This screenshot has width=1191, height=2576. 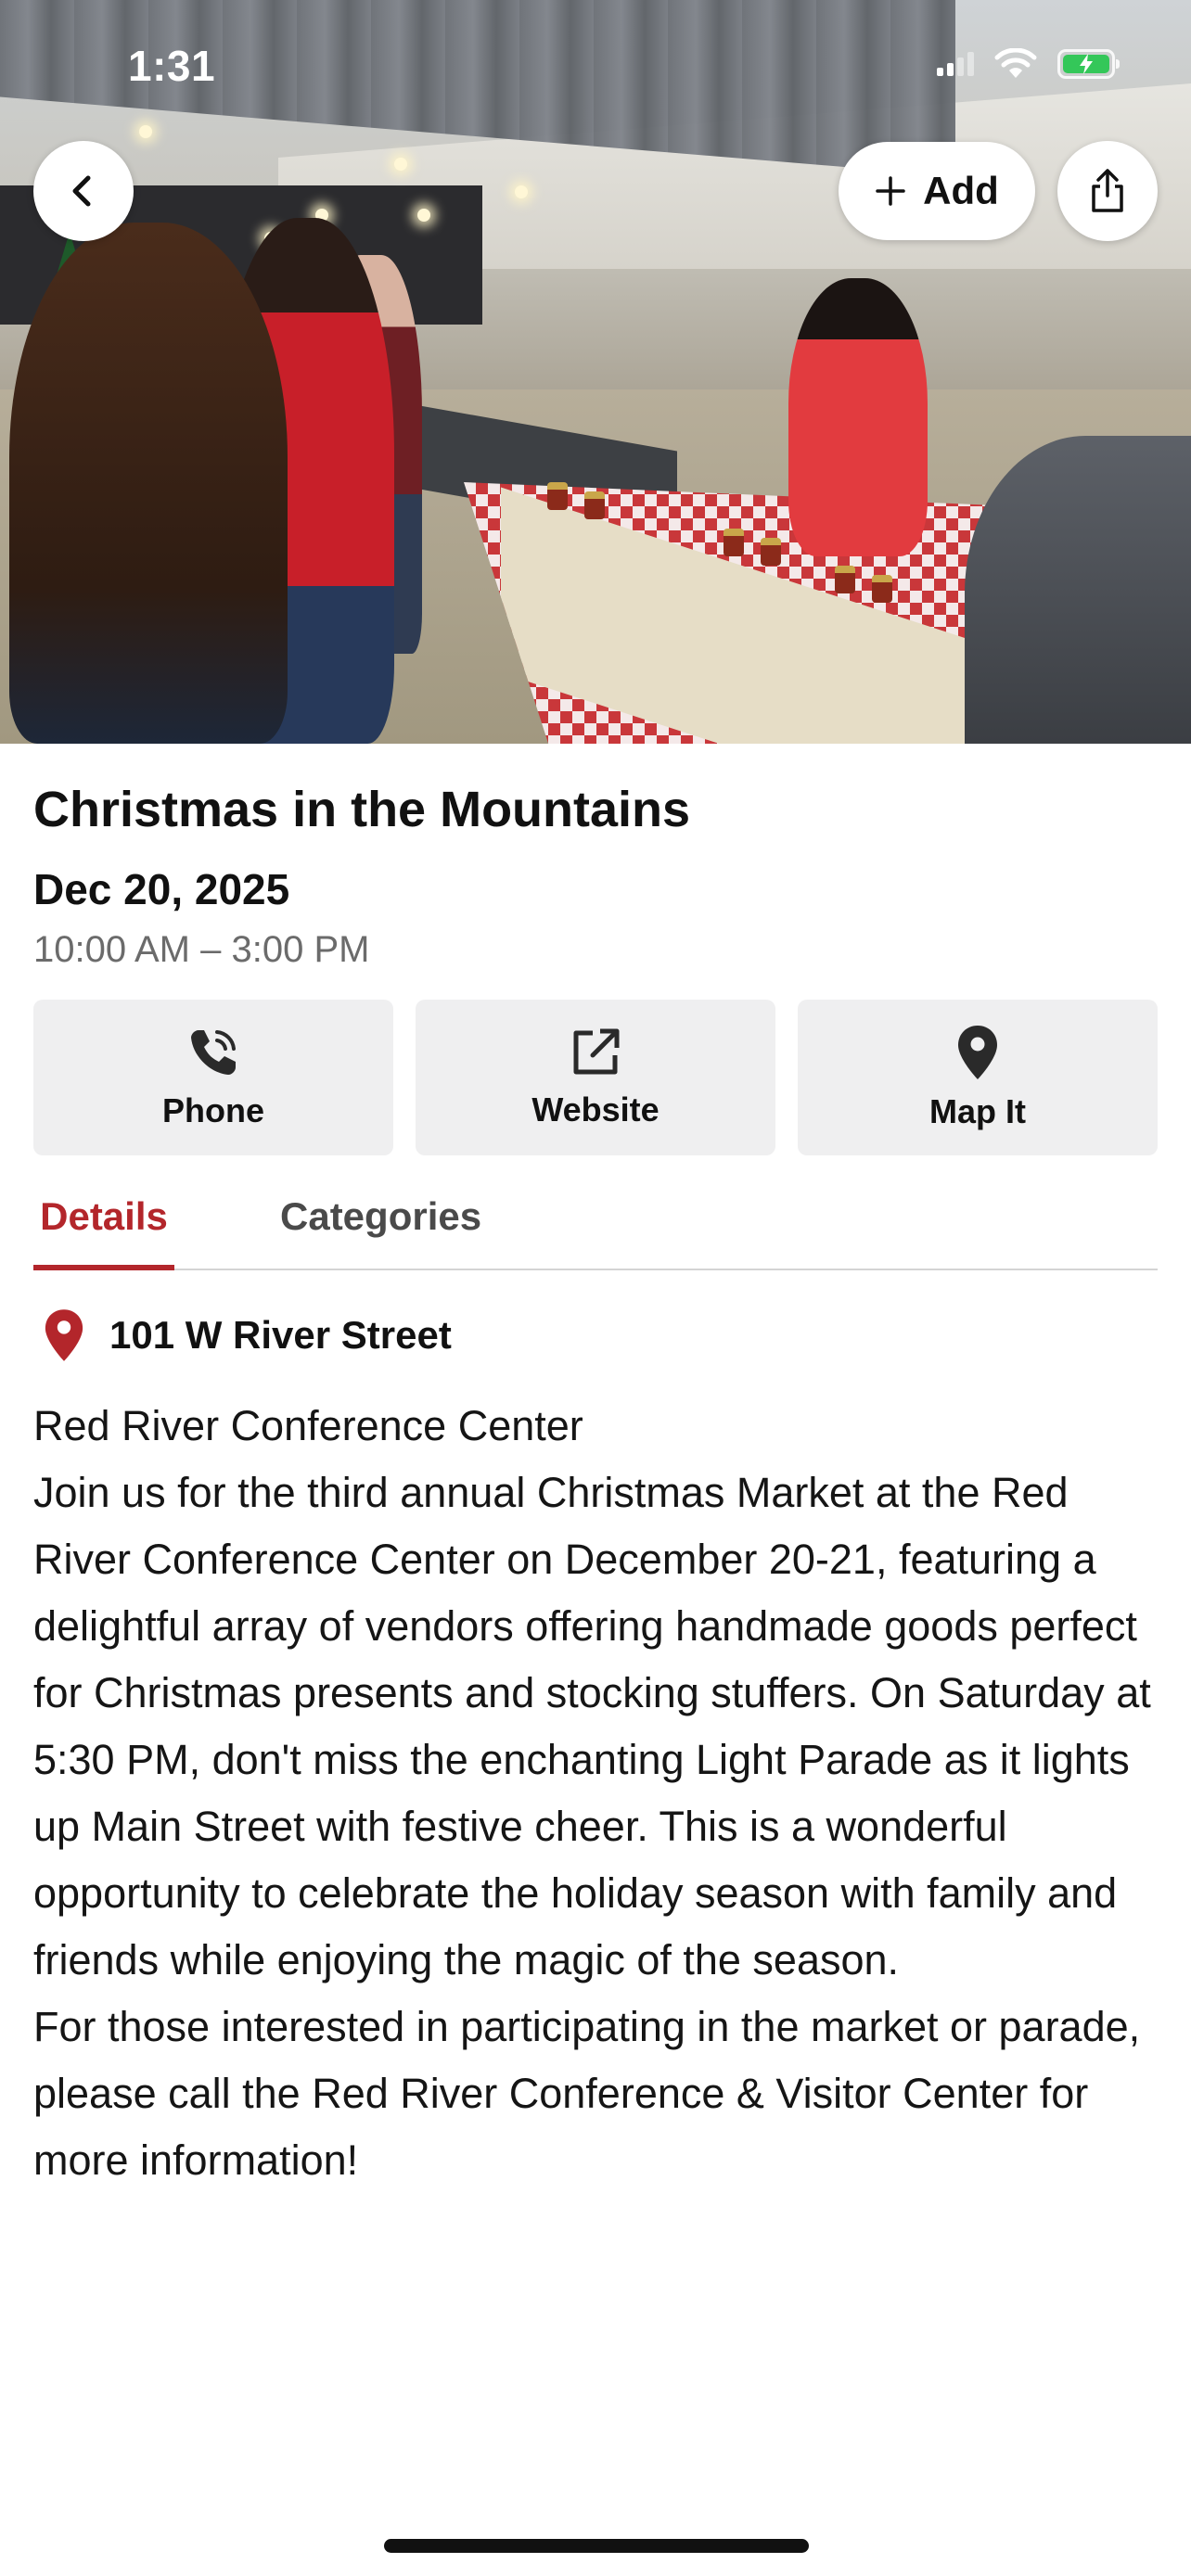 What do you see at coordinates (213, 1052) in the screenshot?
I see `phone-icon` at bounding box center [213, 1052].